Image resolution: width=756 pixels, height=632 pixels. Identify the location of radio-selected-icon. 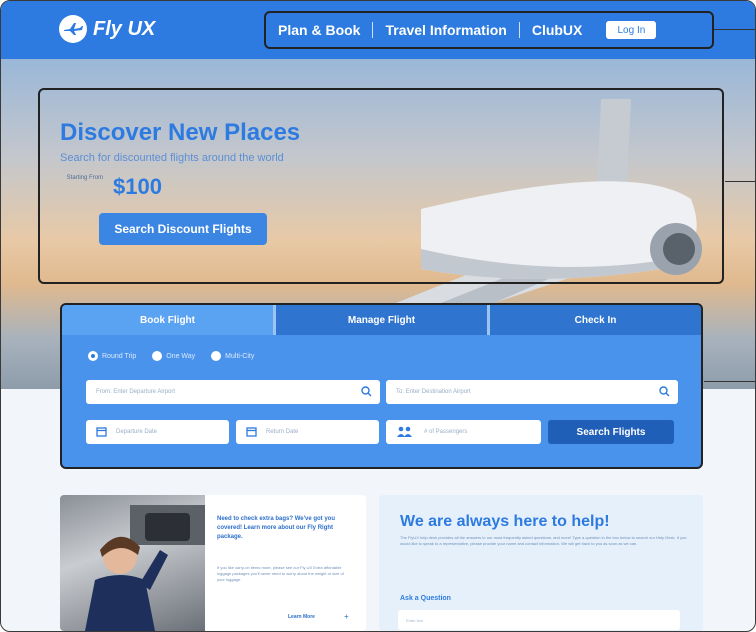
(93, 356).